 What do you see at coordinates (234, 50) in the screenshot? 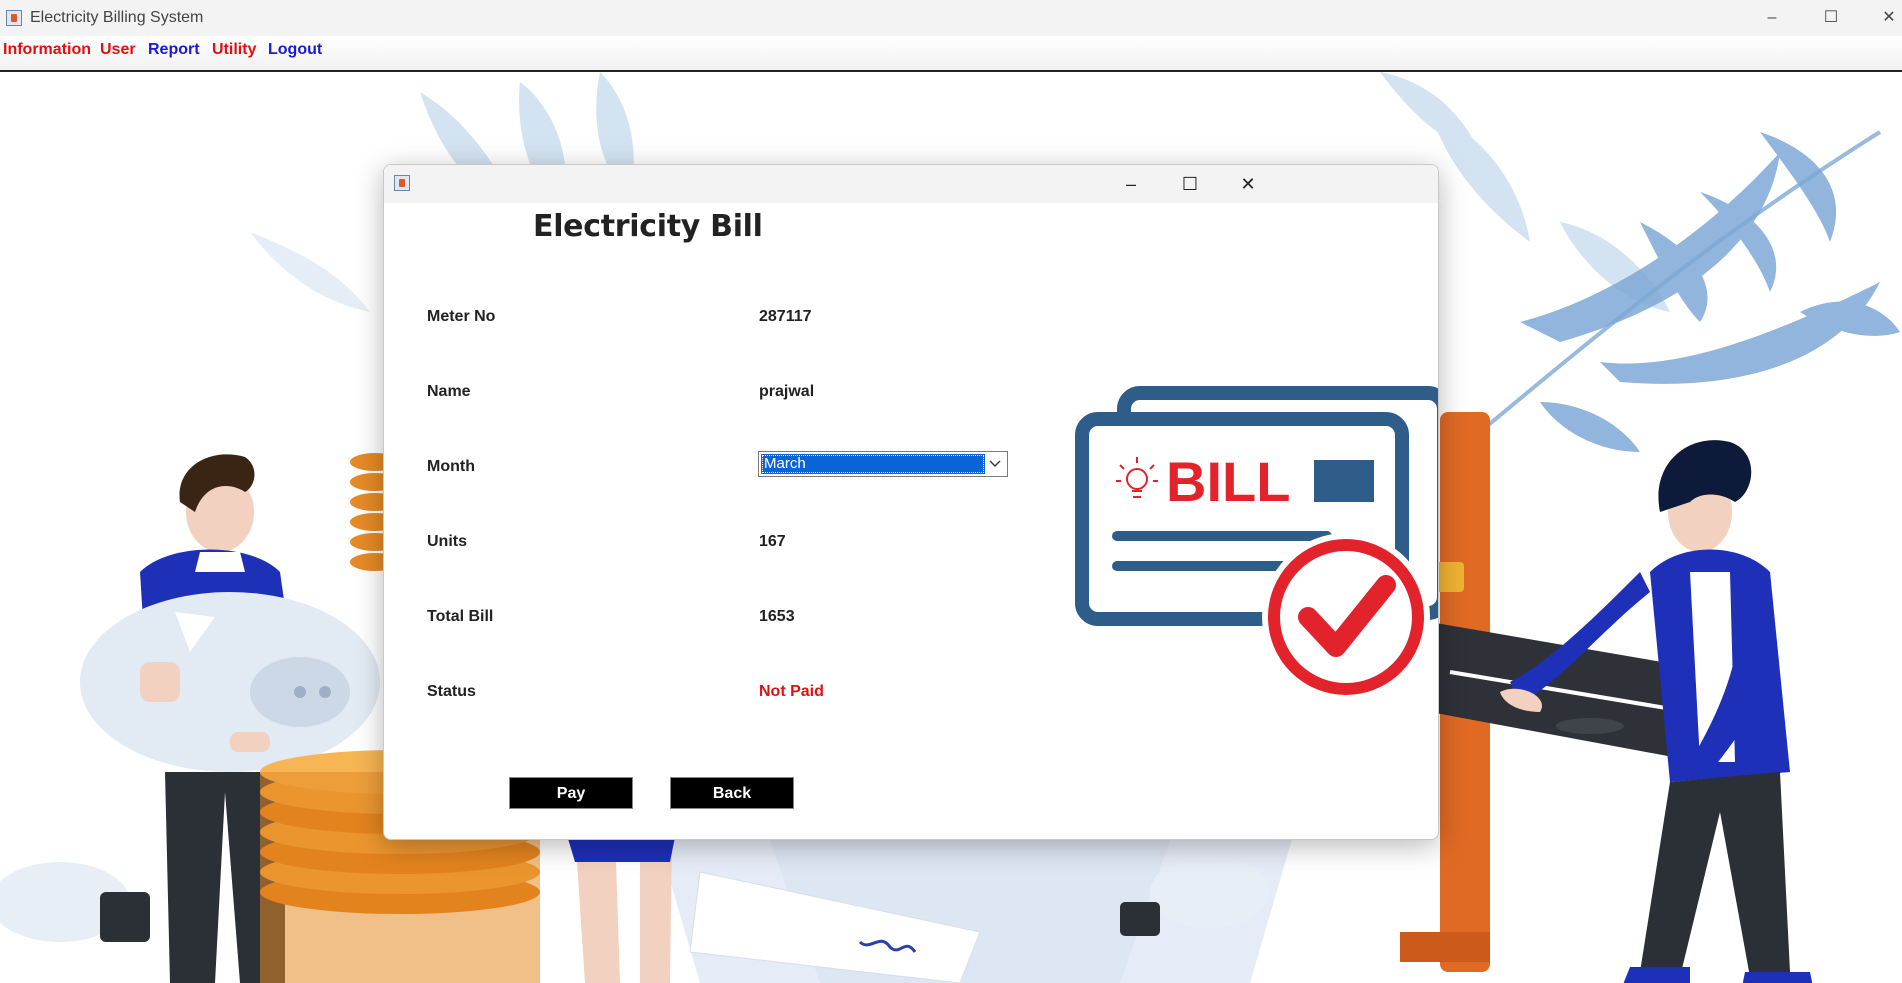
I see `menu-utility: Utility` at bounding box center [234, 50].